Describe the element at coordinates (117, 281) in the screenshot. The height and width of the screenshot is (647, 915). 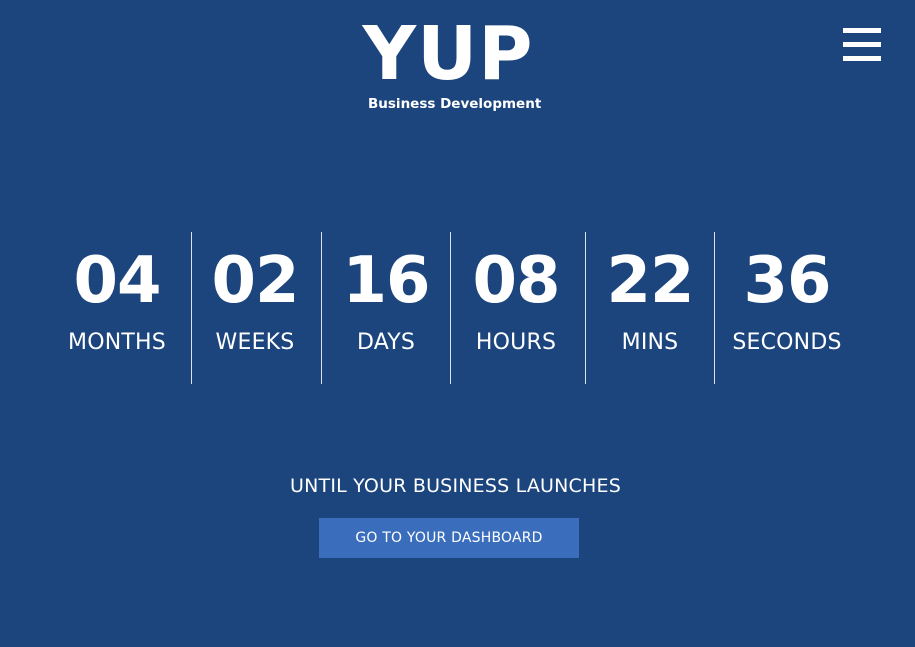
I see `months-value: 04` at that location.